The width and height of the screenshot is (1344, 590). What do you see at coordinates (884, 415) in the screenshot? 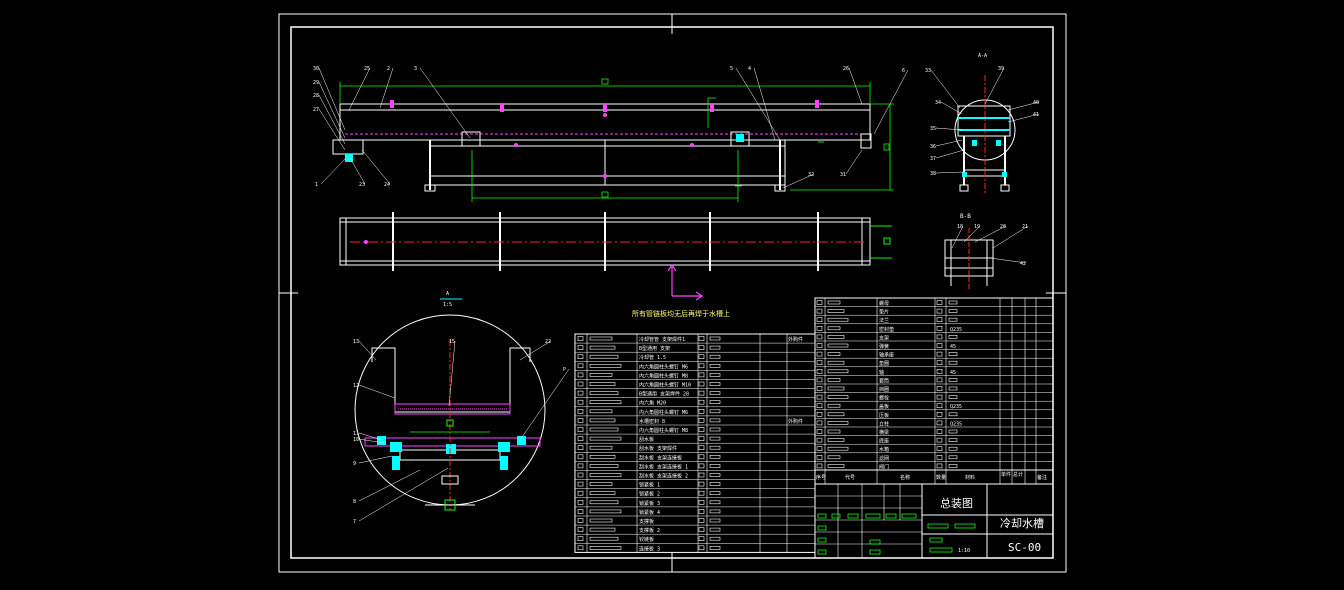
I see `bom-right-name: 压板` at bounding box center [884, 415].